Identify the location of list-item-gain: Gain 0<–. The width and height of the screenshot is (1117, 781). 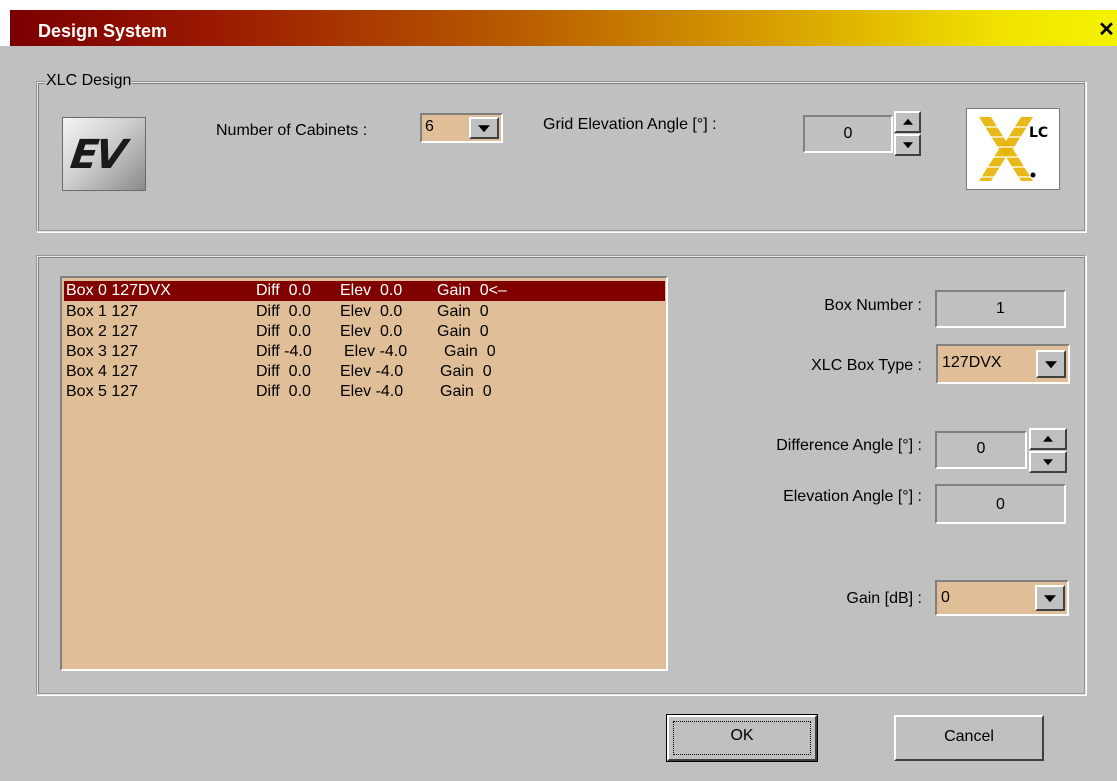
(472, 290).